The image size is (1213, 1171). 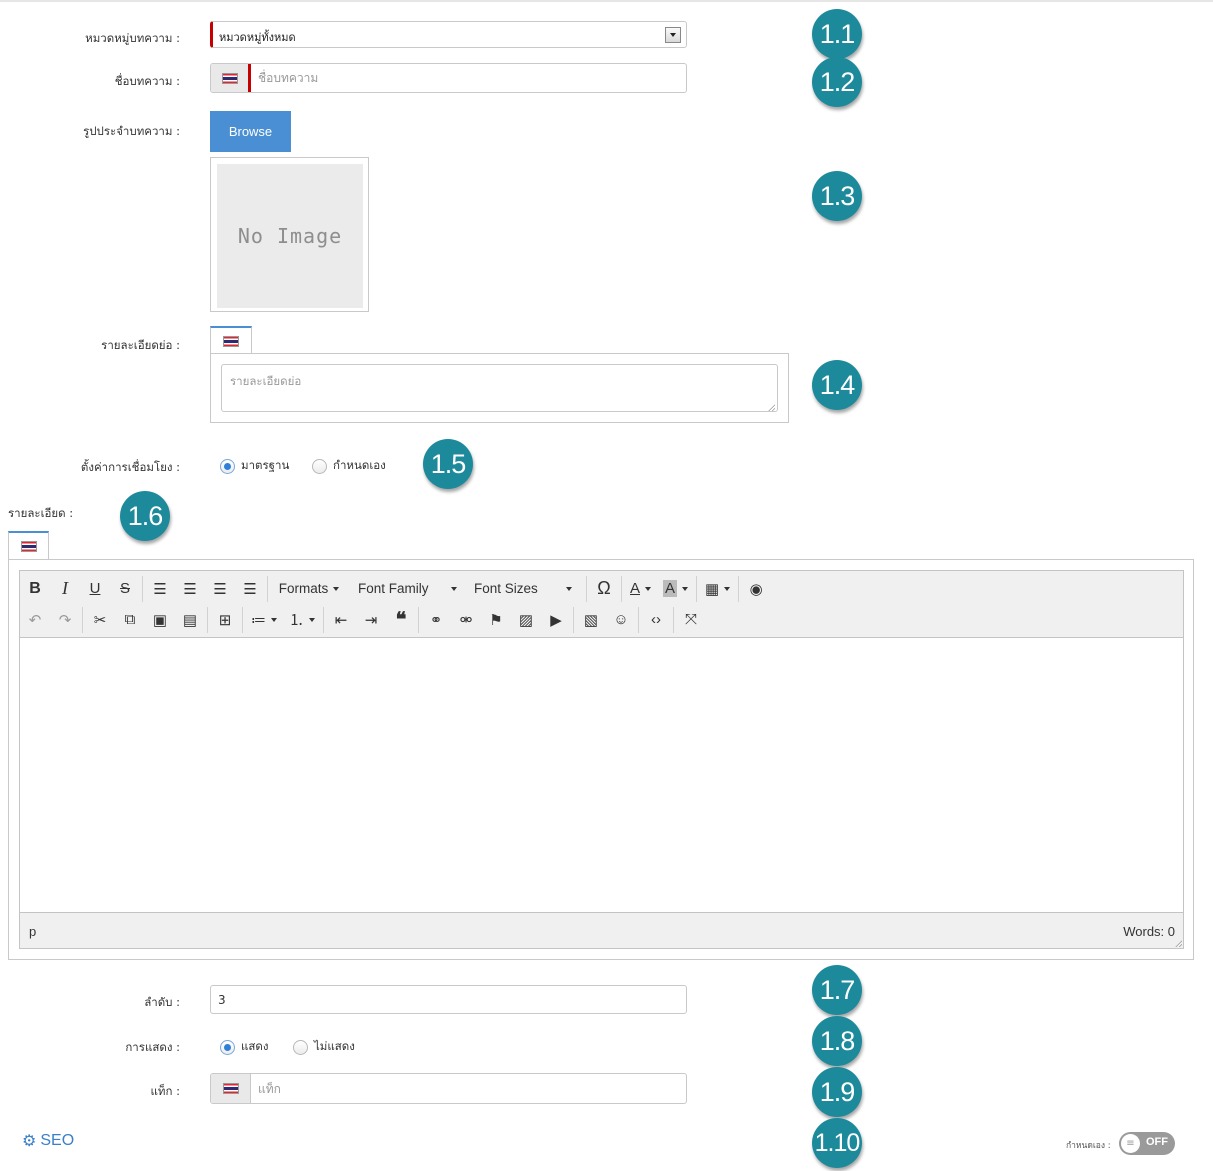 I want to click on display-hide-radio: ไม่แสดง, so click(x=324, y=1047).